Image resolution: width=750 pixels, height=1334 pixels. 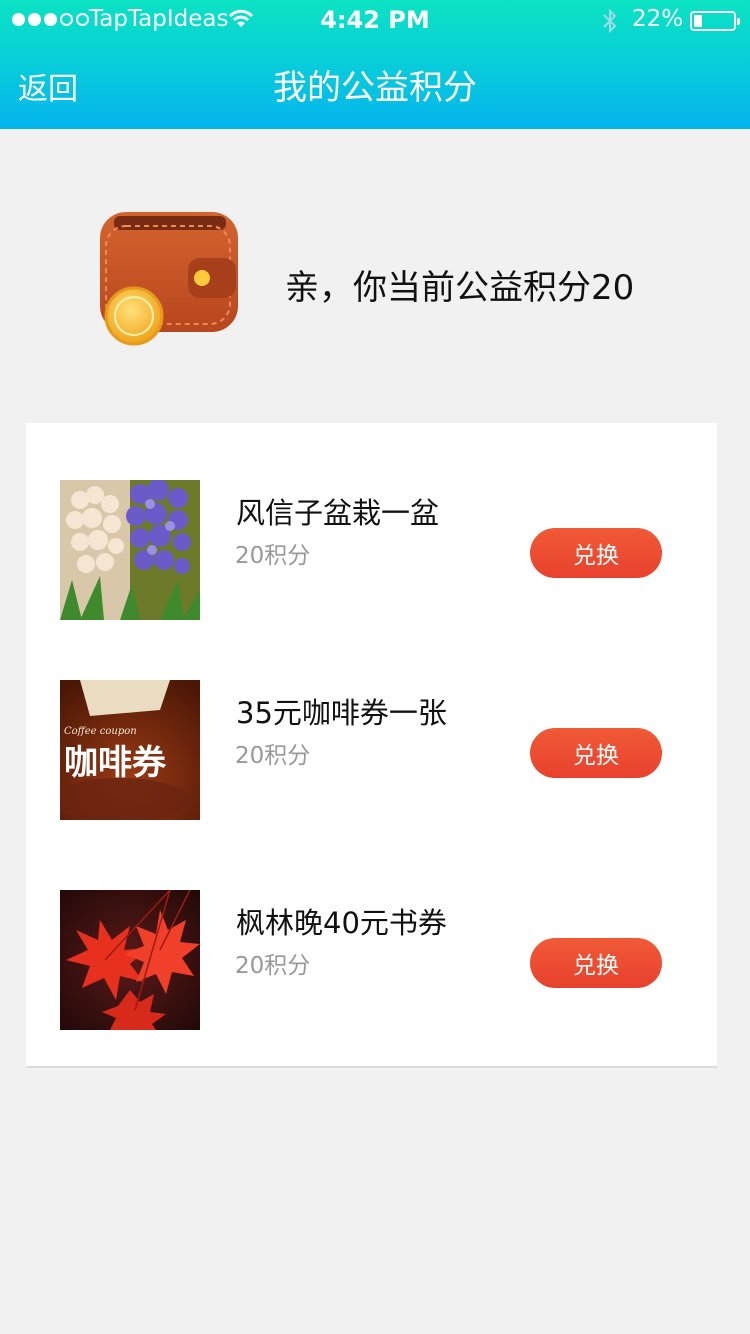 What do you see at coordinates (130, 960) in the screenshot?
I see `maple-leaves-image` at bounding box center [130, 960].